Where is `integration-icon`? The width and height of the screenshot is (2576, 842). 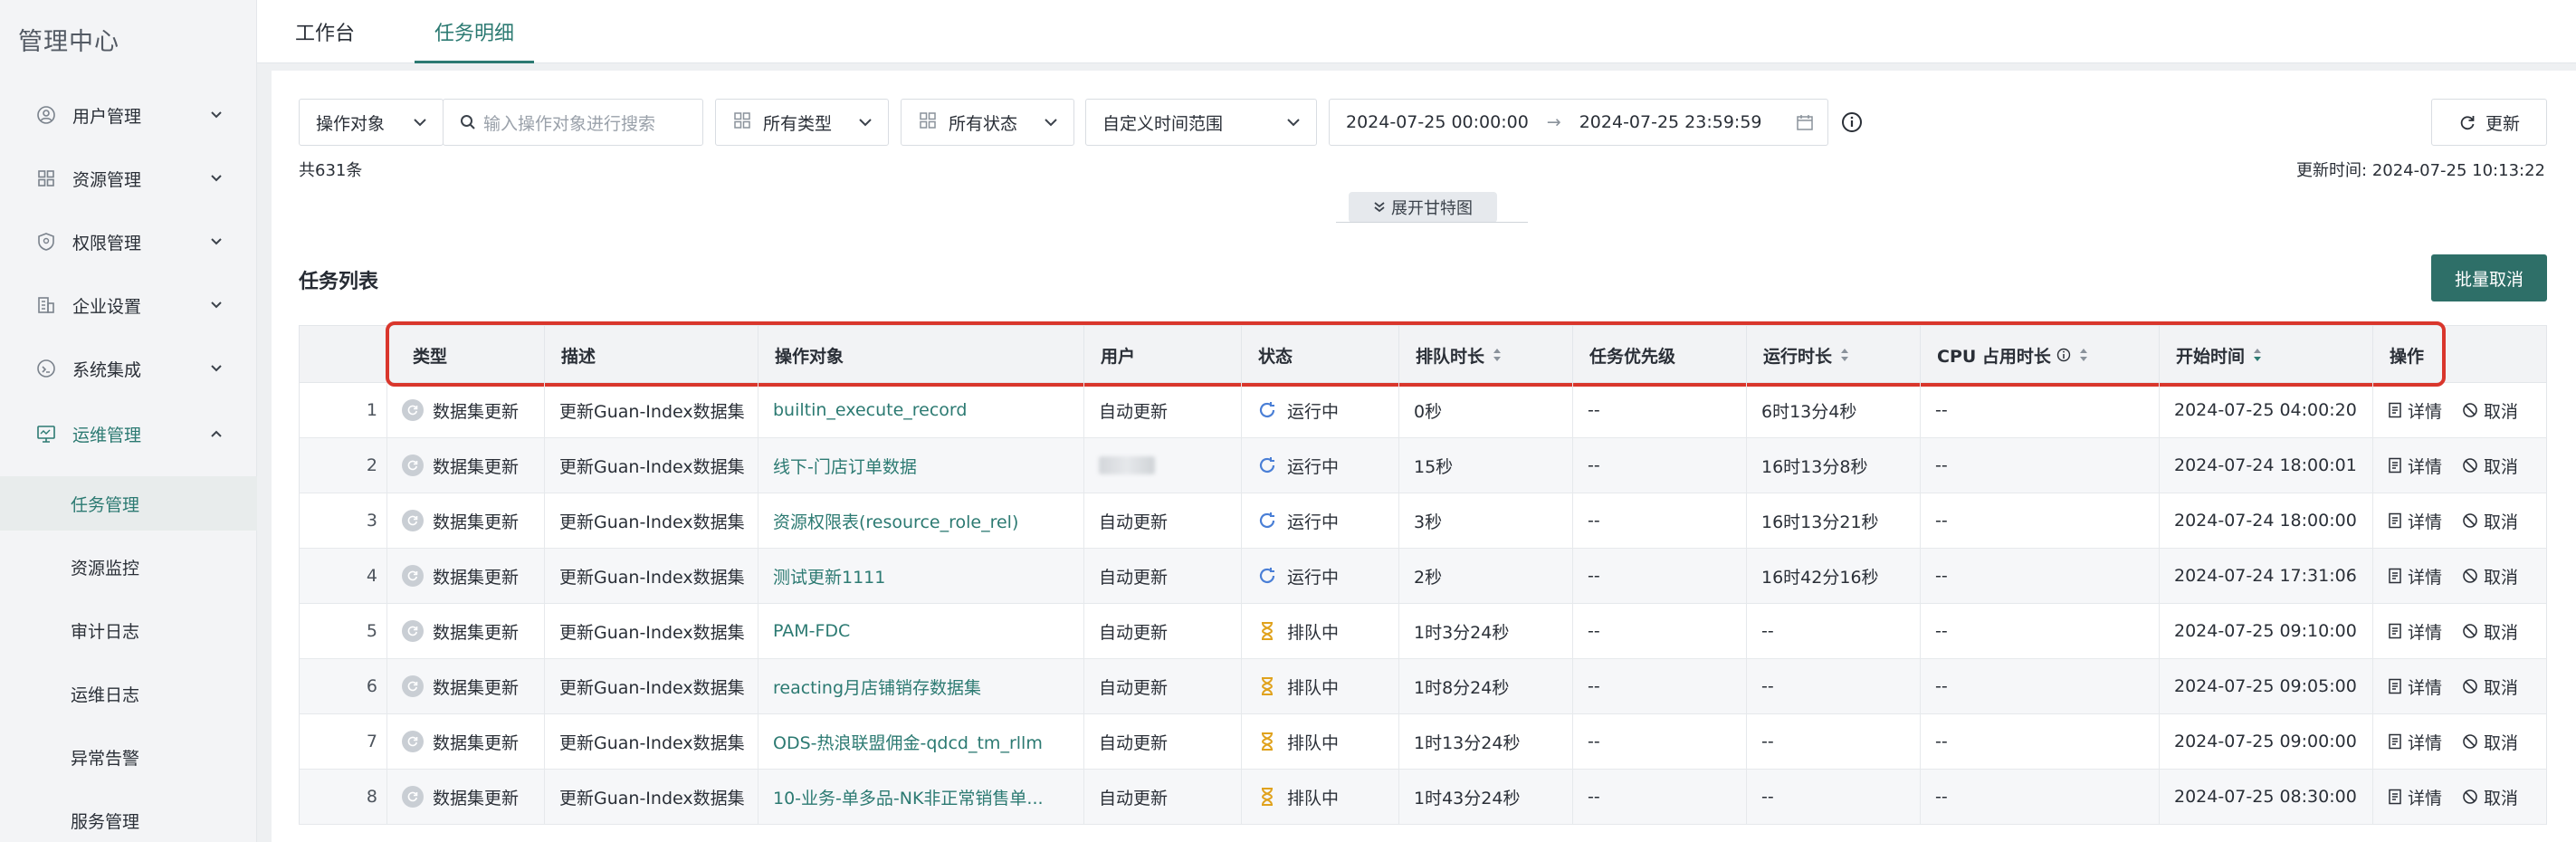
integration-icon is located at coordinates (46, 368).